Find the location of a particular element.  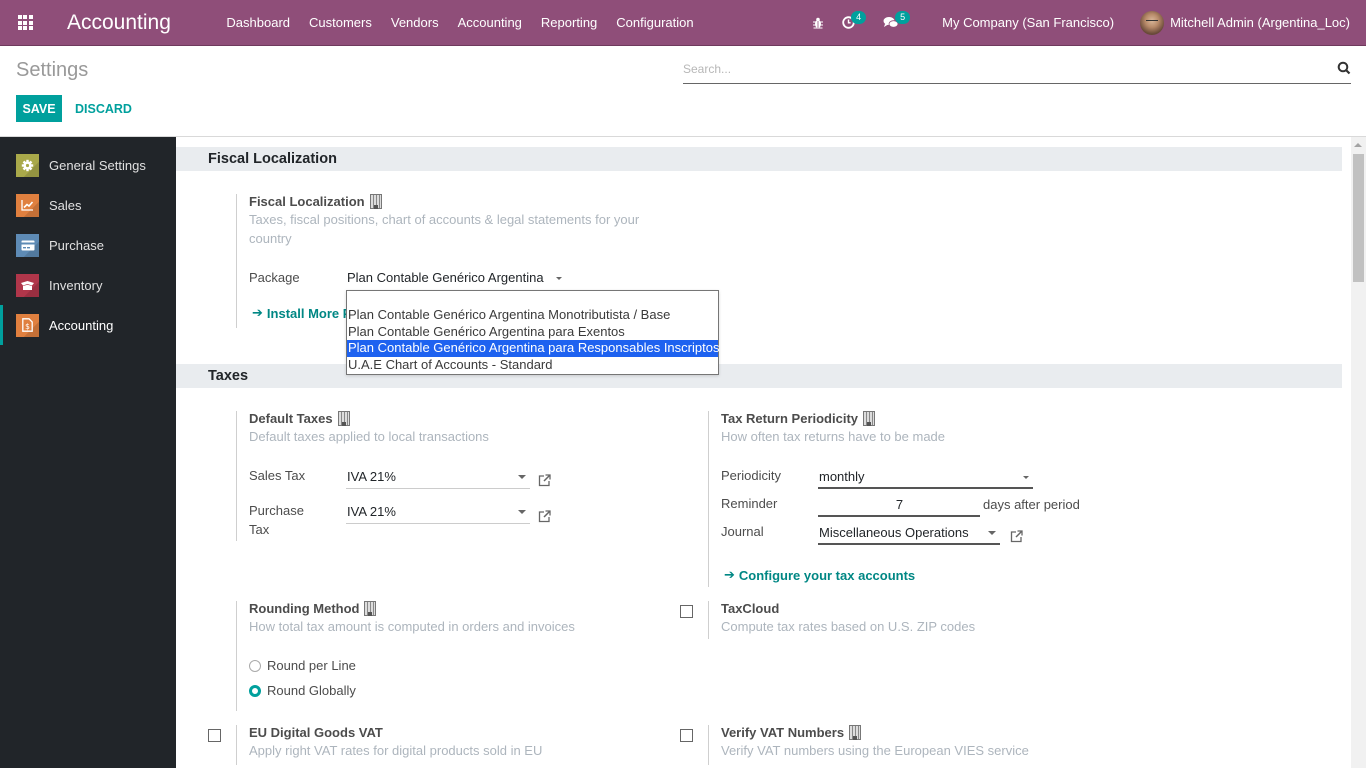

scroll-up-arrow-icon is located at coordinates (1358, 145).